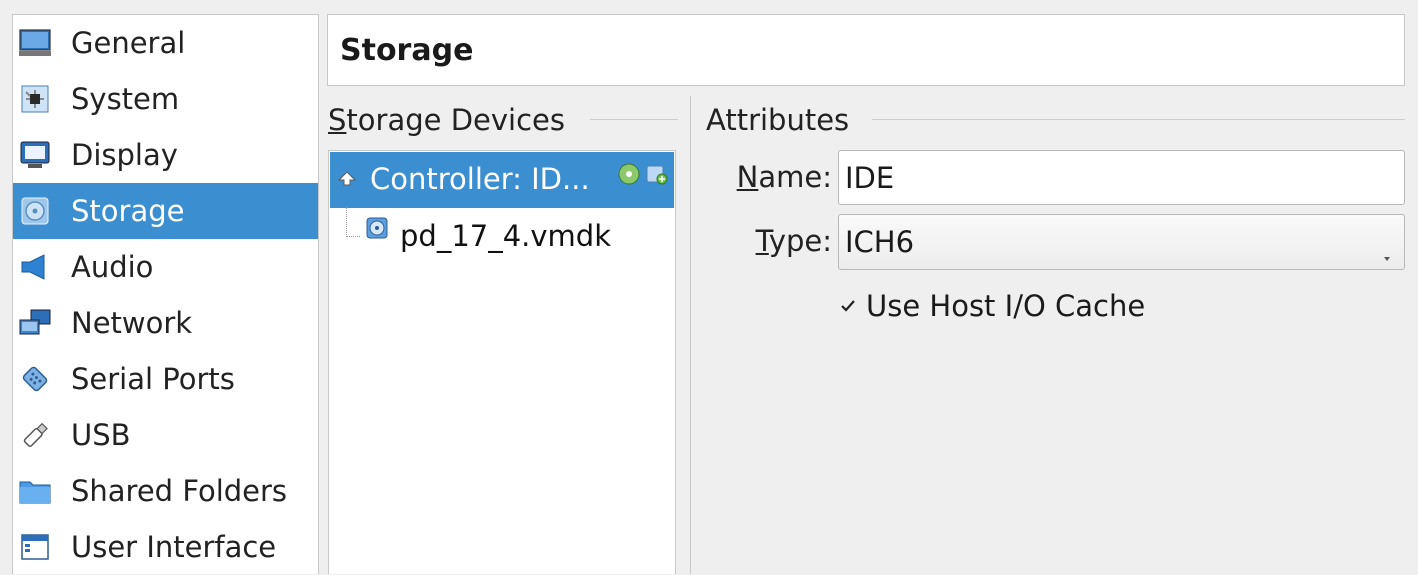 The image size is (1418, 575). Describe the element at coordinates (35, 379) in the screenshot. I see `serial-ports-icon` at that location.